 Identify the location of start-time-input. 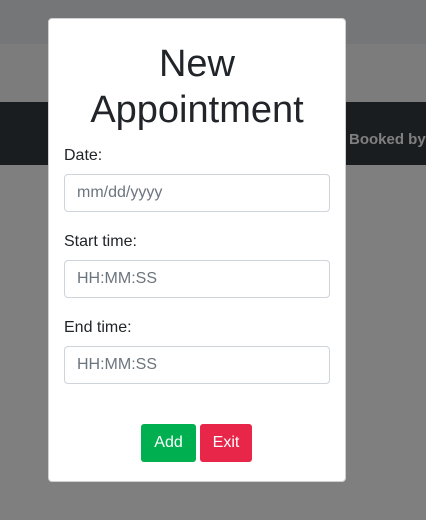
(197, 279).